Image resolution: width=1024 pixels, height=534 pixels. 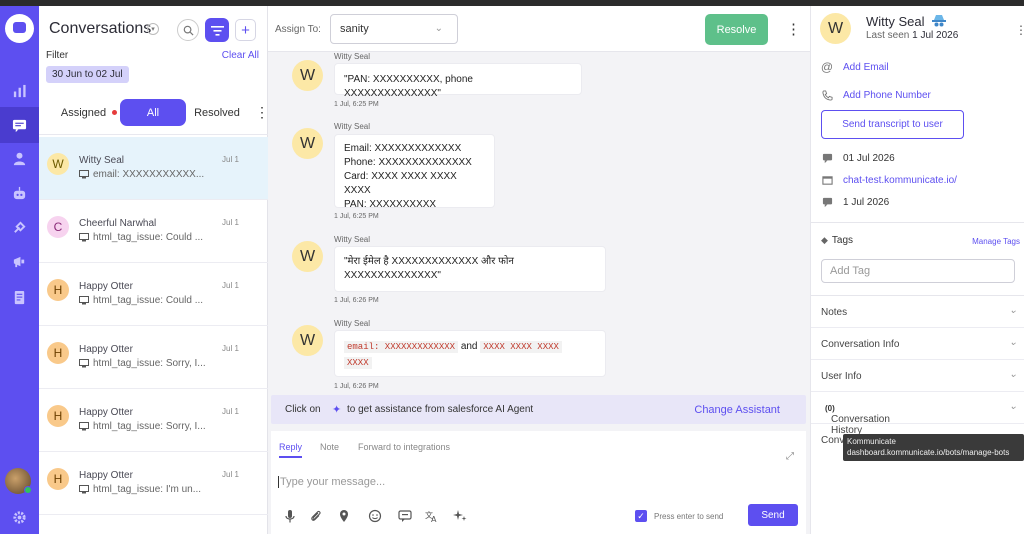 I want to click on assignee-select: sanity ⌄, so click(x=394, y=29).